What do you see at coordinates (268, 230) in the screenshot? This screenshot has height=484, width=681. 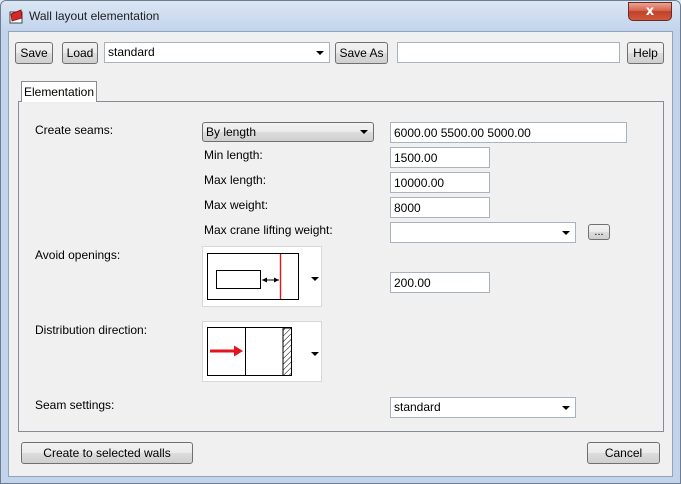 I see `max-crane-label: Max crane lifting weight:` at bounding box center [268, 230].